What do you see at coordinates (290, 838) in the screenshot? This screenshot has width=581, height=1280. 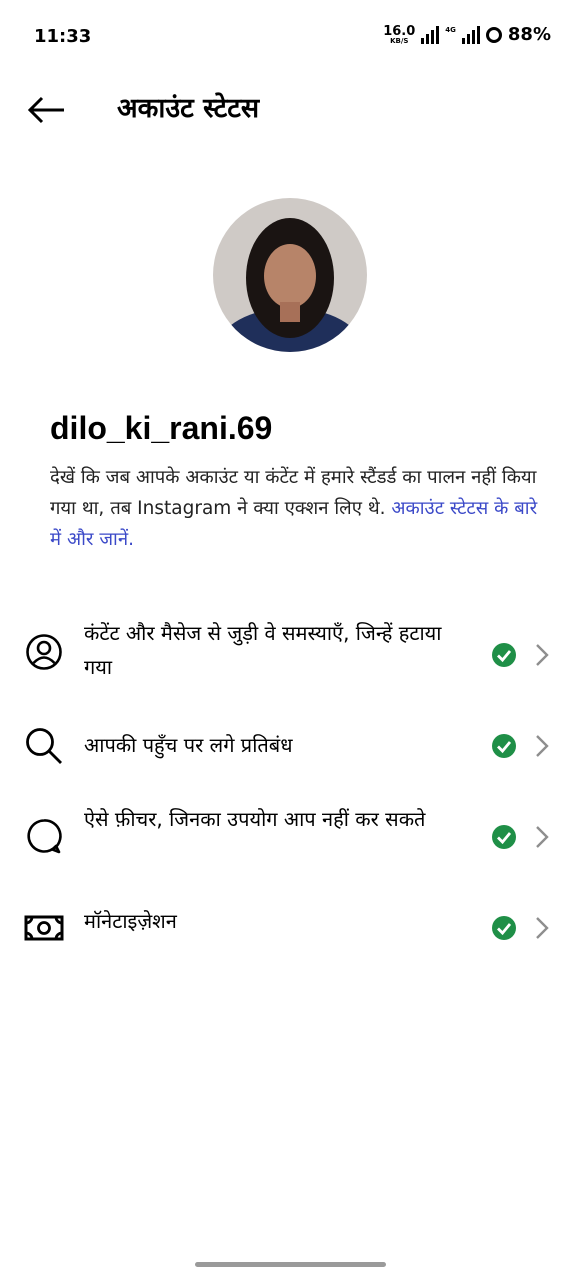 I see `status-row-unavailable-features: ऐसे फ़ीचर, जिनका उपयोग आप नहीं कर सकते` at bounding box center [290, 838].